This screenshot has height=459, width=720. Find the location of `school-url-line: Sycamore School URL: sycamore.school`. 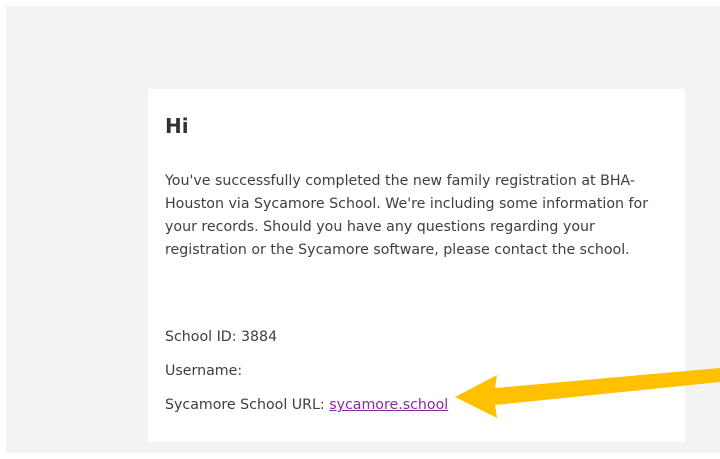

school-url-line: Sycamore School URL: sycamore.school is located at coordinates (306, 405).